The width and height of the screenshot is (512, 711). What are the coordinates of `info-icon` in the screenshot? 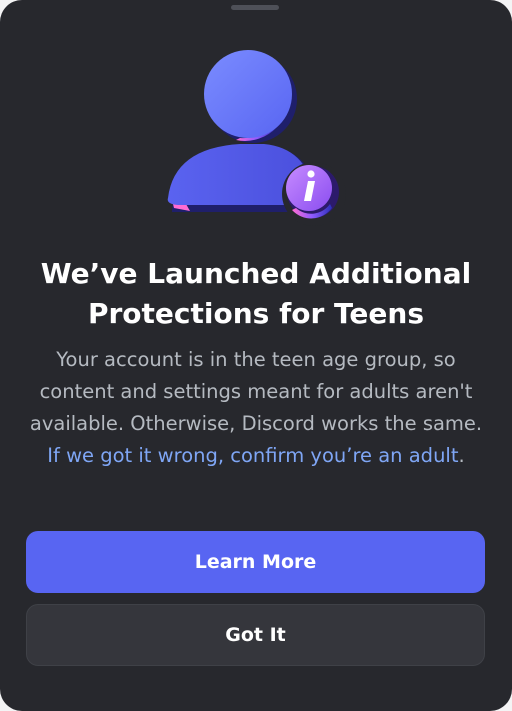 It's located at (309, 188).